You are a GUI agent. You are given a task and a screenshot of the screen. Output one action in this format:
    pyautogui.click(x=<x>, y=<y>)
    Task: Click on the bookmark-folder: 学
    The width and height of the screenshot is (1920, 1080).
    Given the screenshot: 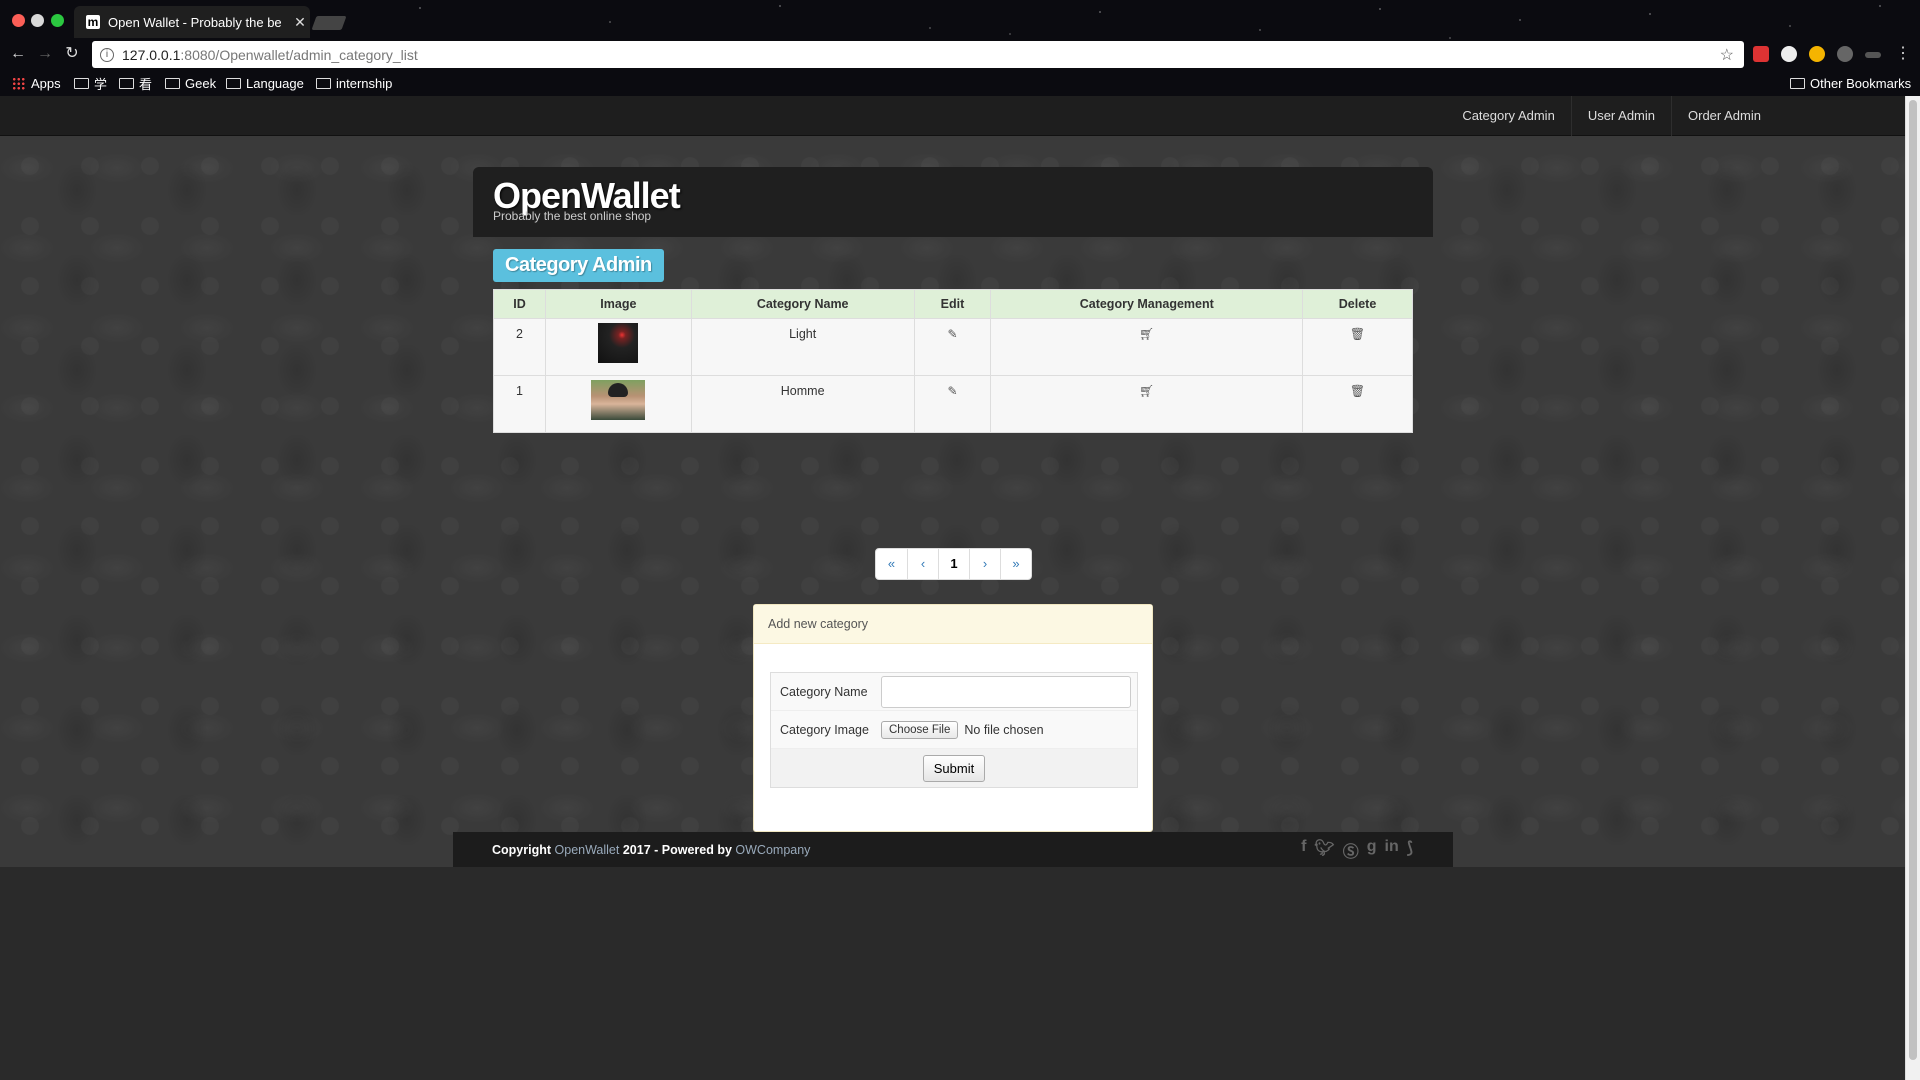 What is the action you would take?
    pyautogui.click(x=90, y=83)
    